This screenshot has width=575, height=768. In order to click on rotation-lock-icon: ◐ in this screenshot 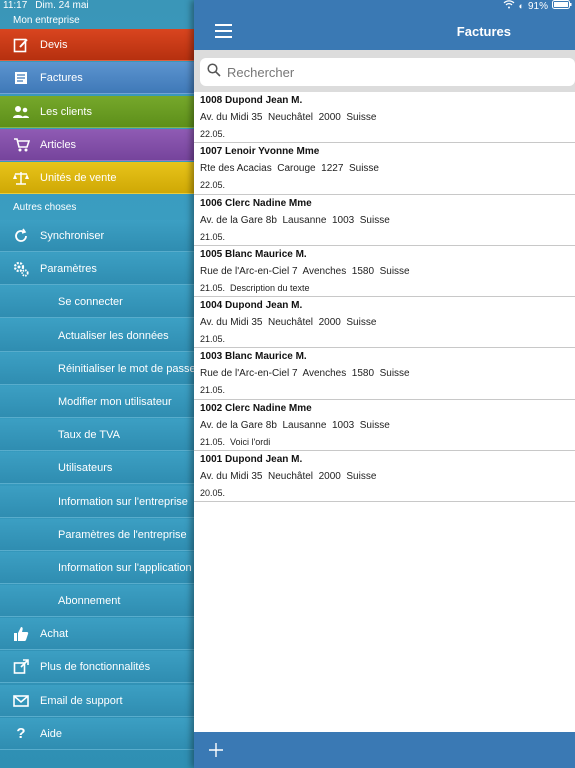, I will do `click(521, 6)`.